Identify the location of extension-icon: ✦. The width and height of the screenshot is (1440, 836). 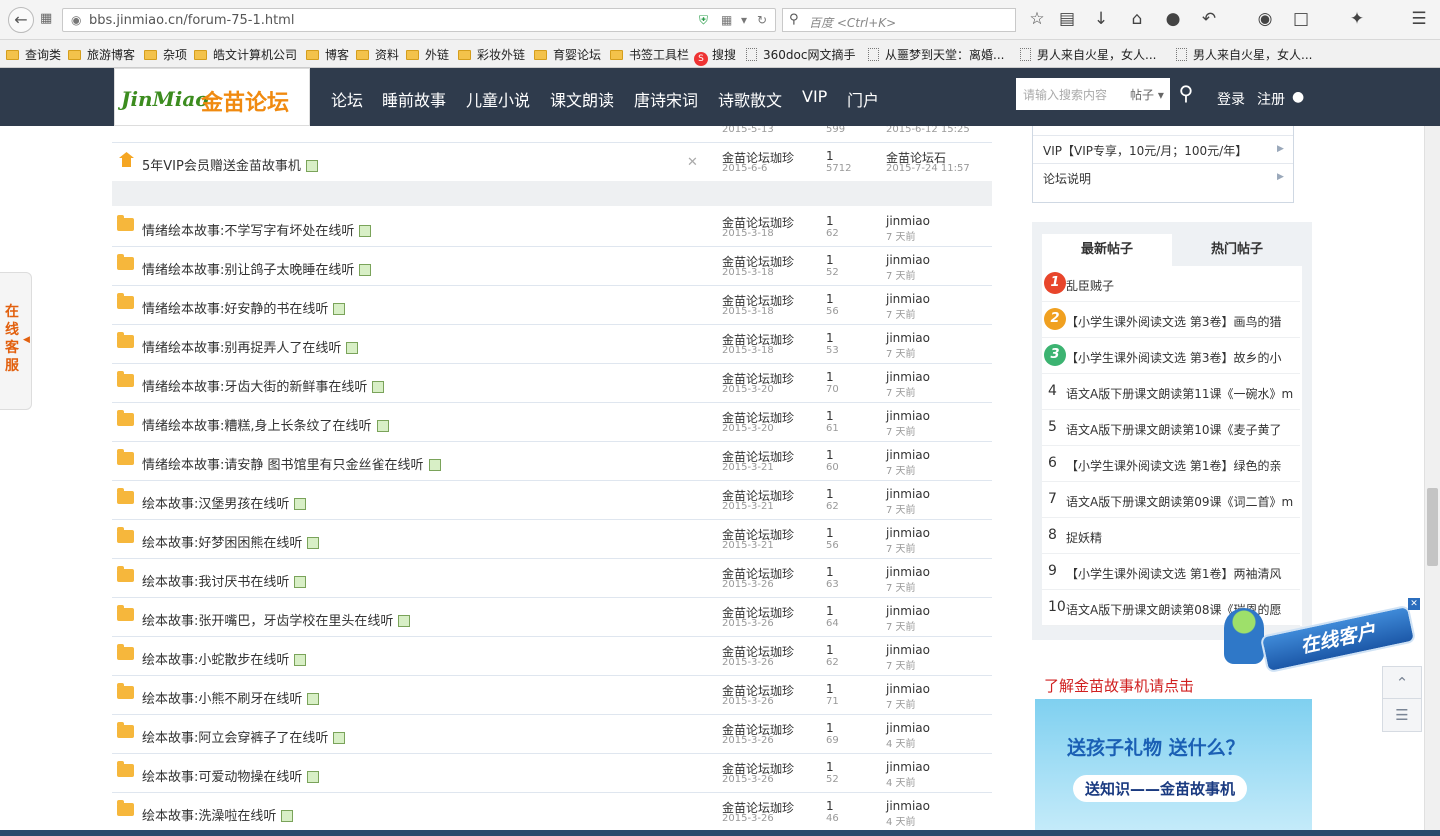
(1357, 19).